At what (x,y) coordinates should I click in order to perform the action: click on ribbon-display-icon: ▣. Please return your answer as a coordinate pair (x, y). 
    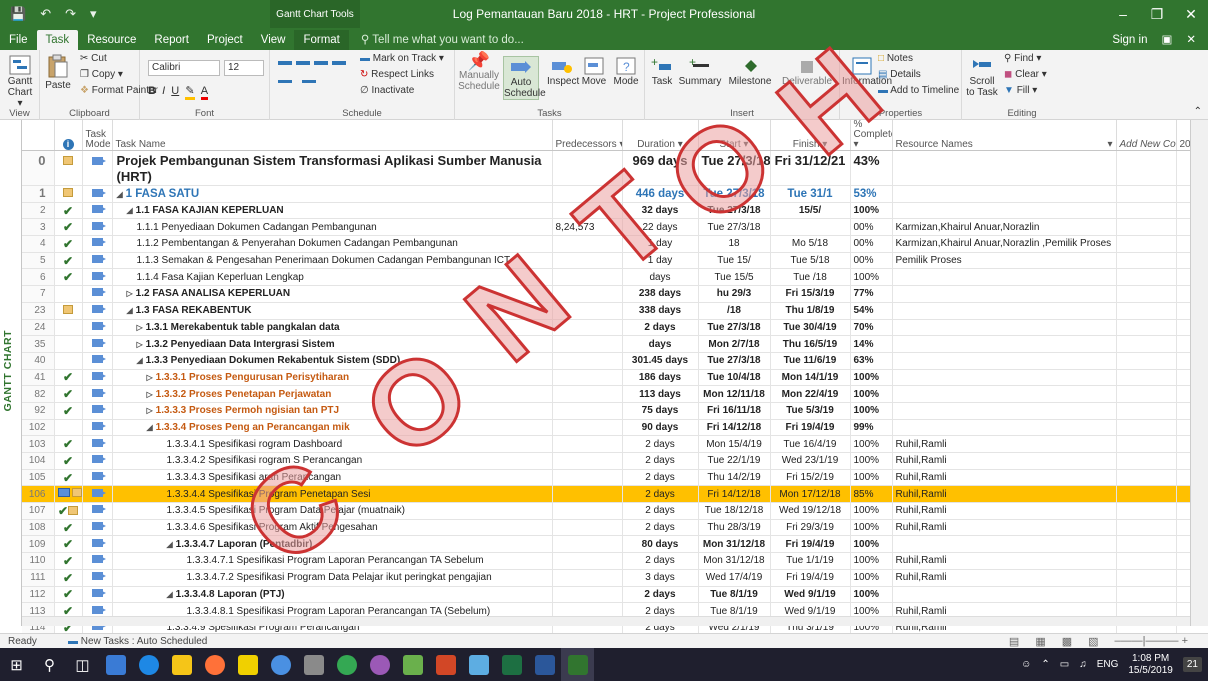
    Looking at the image, I should click on (1166, 40).